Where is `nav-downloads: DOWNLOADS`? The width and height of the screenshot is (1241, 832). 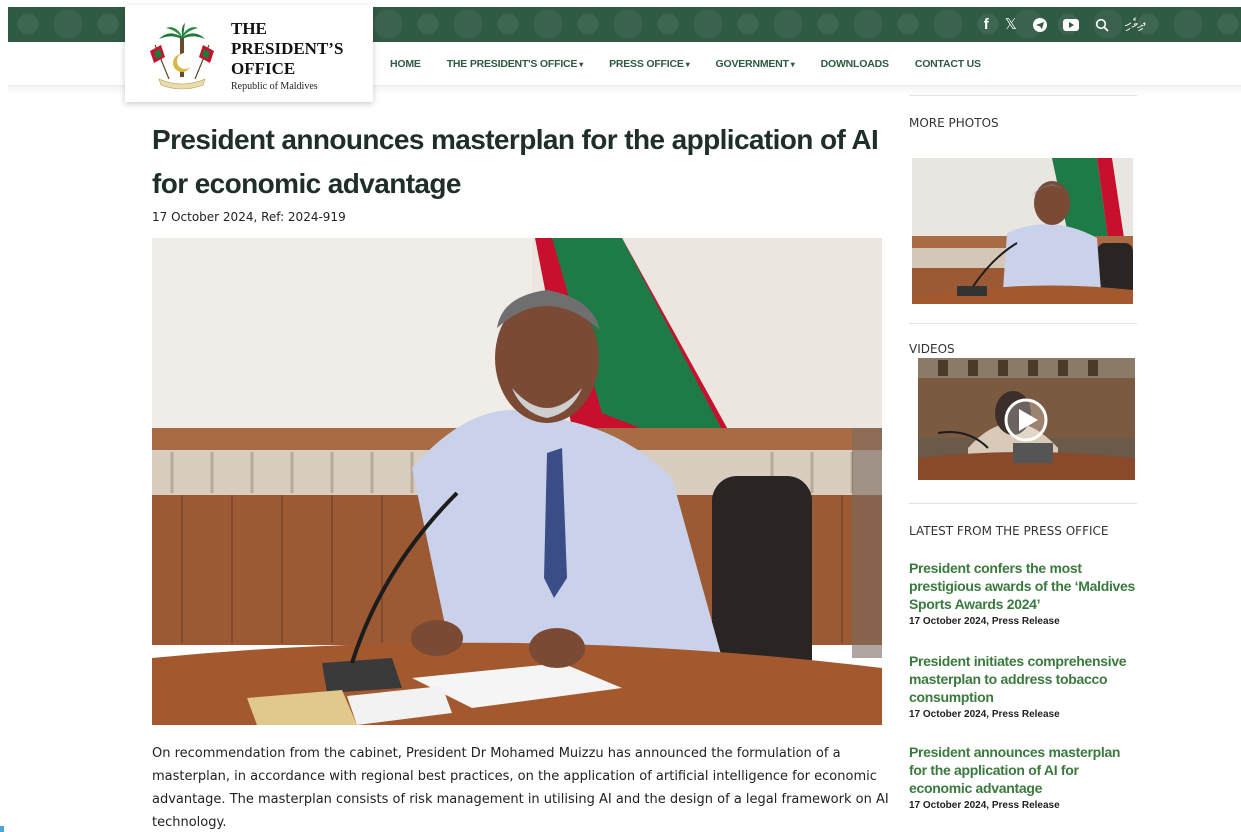 nav-downloads: DOWNLOADS is located at coordinates (855, 64).